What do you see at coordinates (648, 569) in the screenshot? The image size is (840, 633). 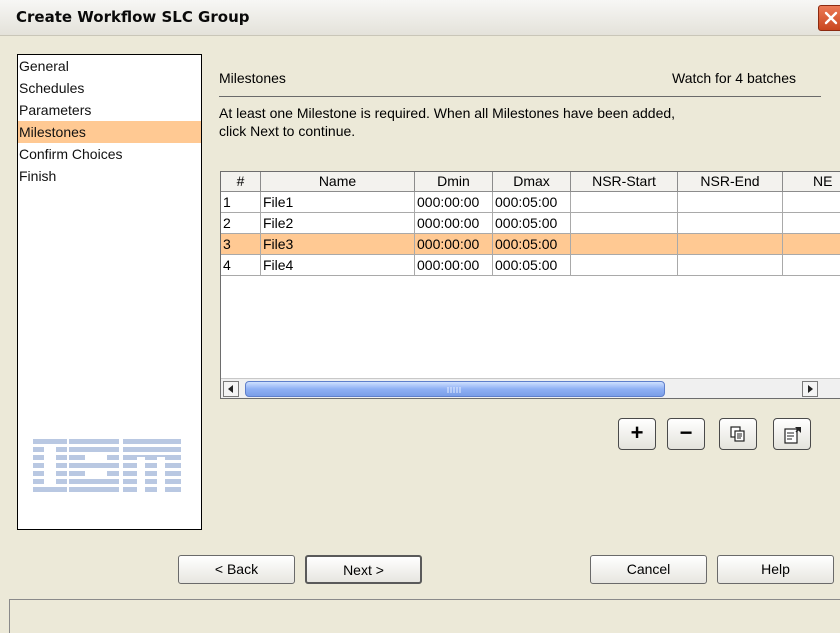 I see `cancel-button: Cancel` at bounding box center [648, 569].